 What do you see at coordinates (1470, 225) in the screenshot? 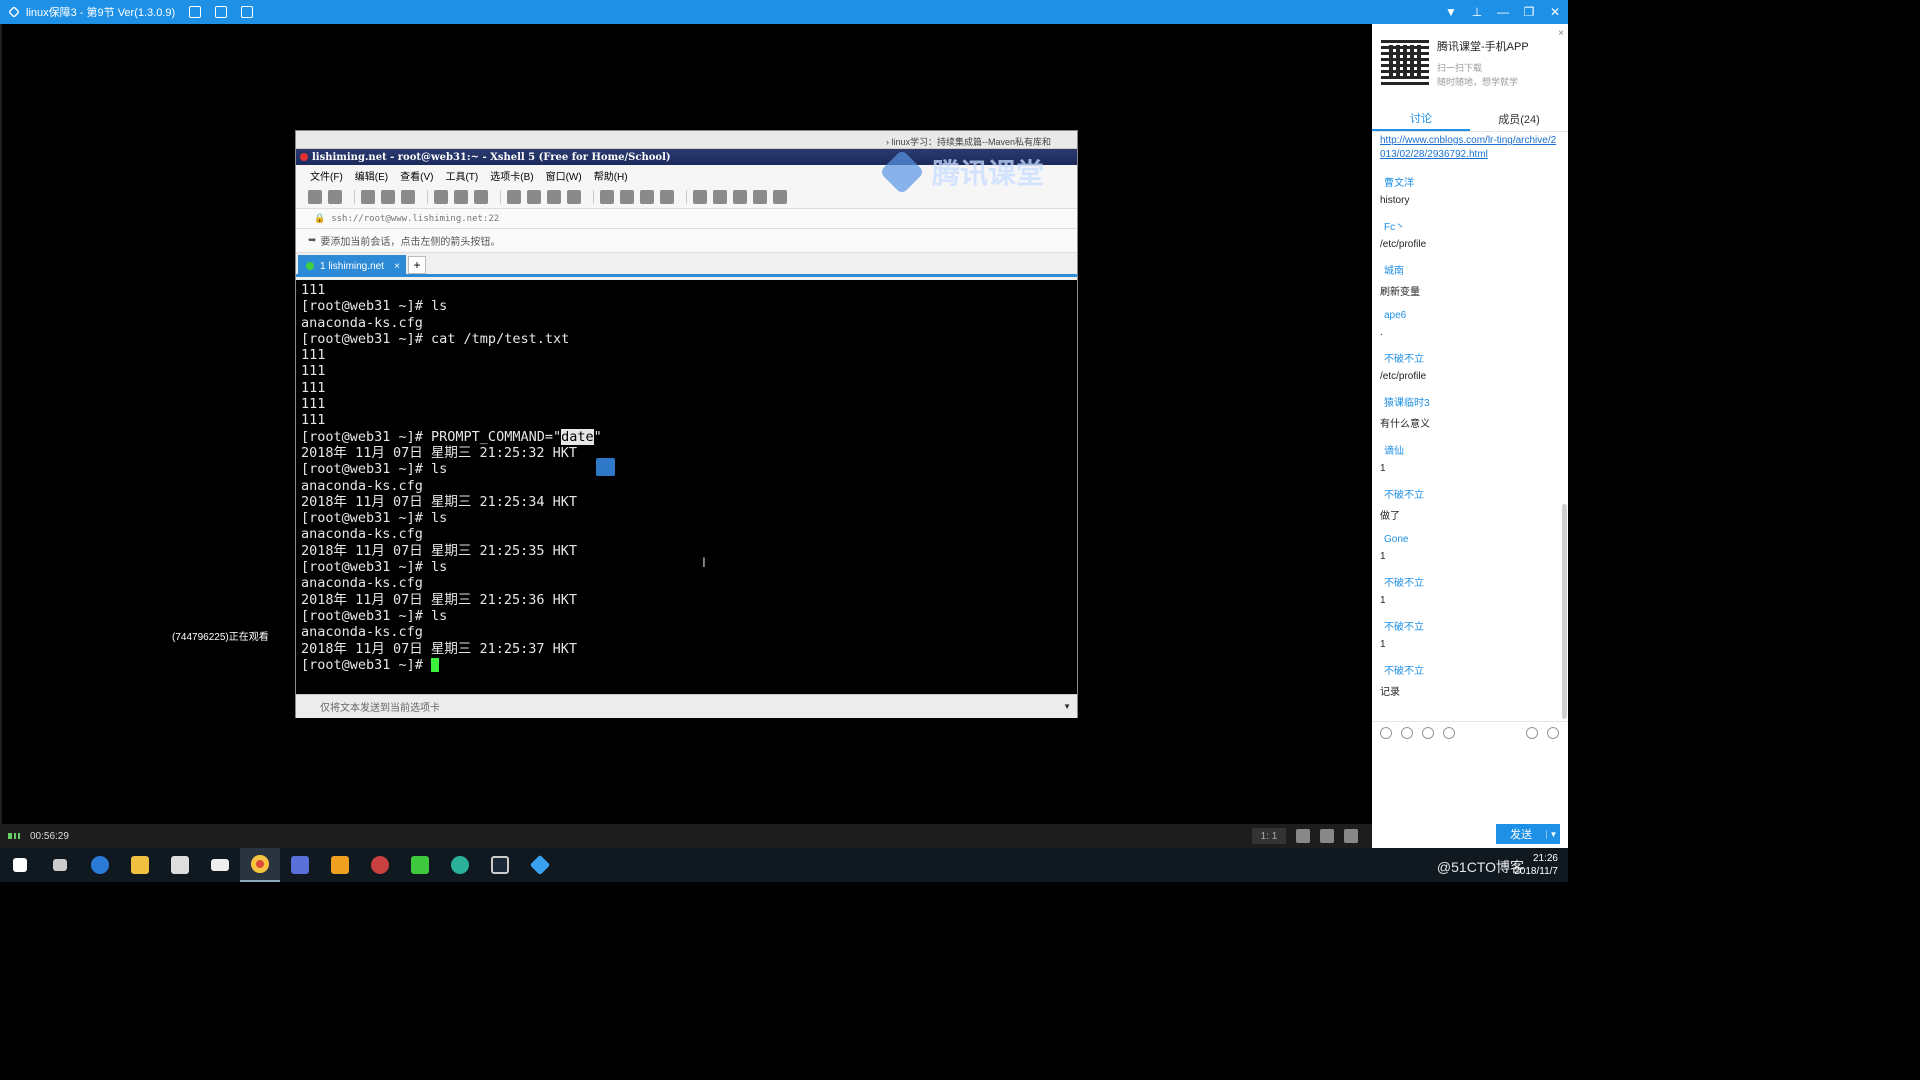
I see `chat-sender: Fc丶` at bounding box center [1470, 225].